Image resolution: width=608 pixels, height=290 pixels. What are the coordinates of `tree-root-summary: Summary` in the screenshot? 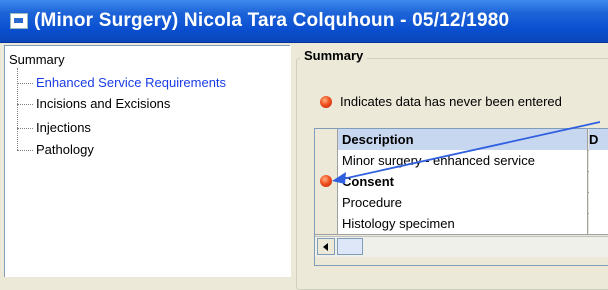 It's located at (37, 59).